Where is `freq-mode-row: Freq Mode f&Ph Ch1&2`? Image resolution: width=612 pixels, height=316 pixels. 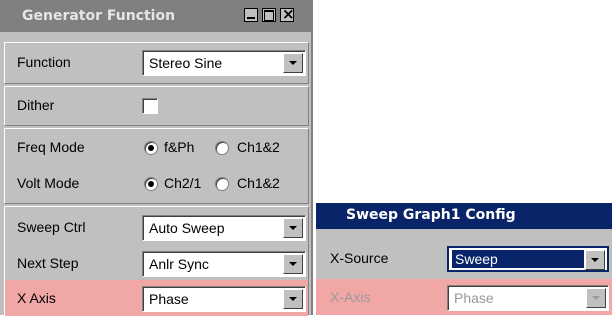
freq-mode-row: Freq Mode f&Ph Ch1&2 is located at coordinates (156, 148).